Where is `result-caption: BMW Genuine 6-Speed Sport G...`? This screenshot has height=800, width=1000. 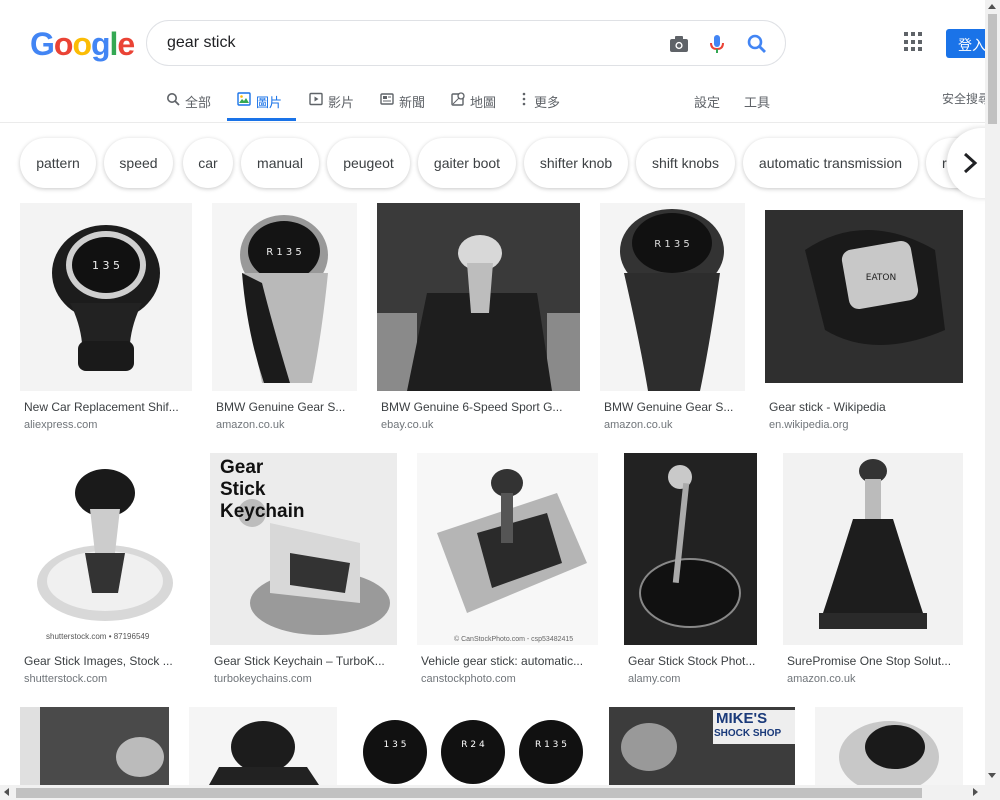 result-caption: BMW Genuine 6-Speed Sport G... is located at coordinates (479, 407).